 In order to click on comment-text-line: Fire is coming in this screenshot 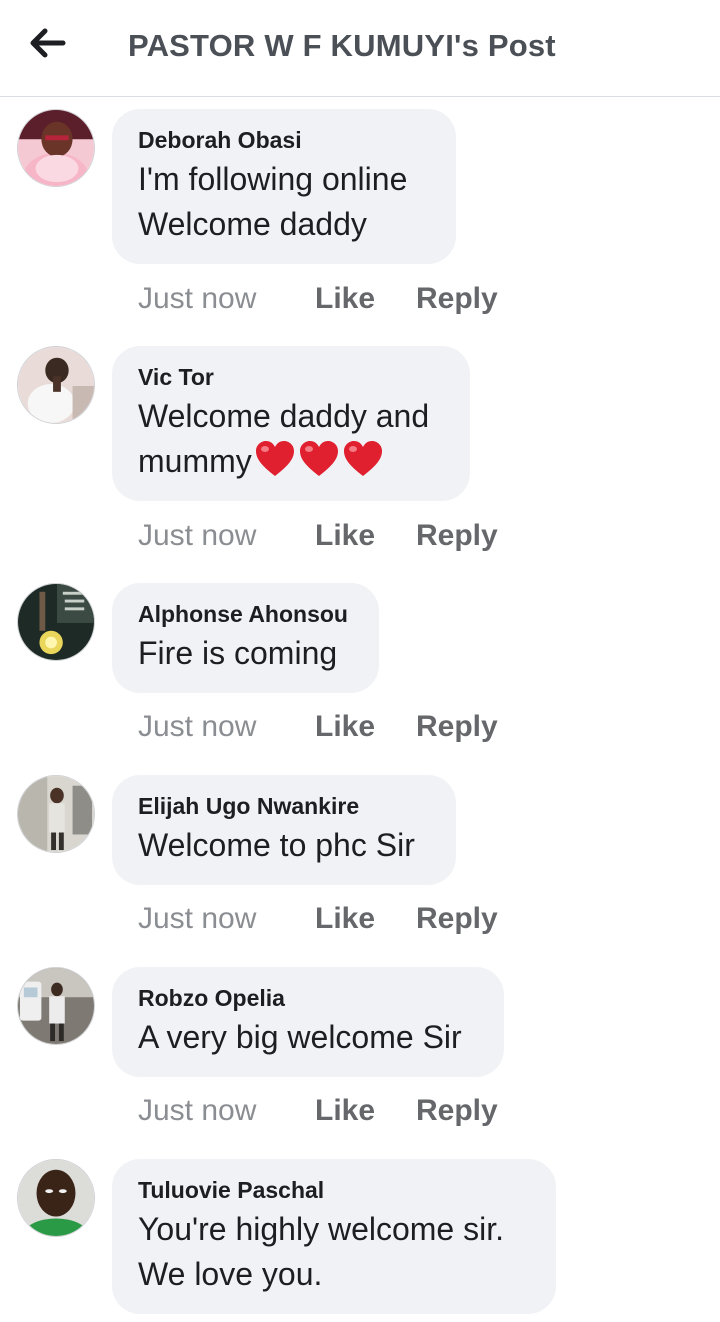, I will do `click(238, 653)`.